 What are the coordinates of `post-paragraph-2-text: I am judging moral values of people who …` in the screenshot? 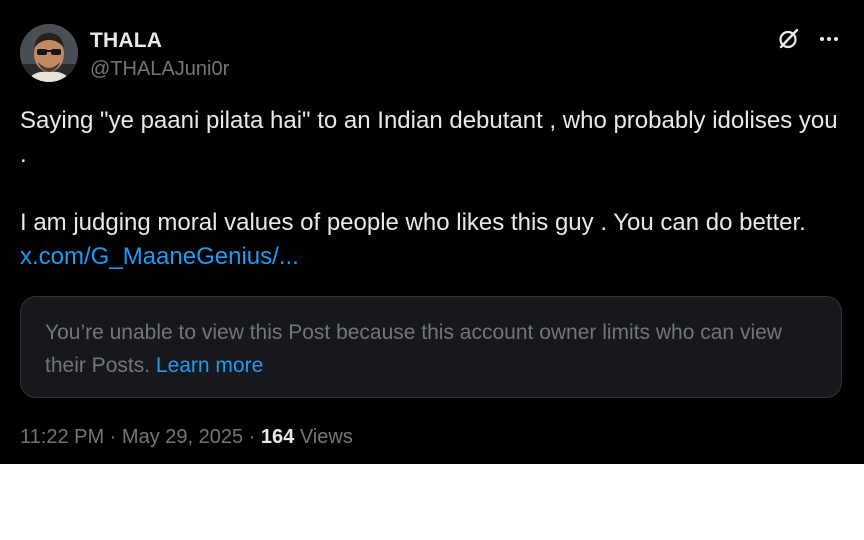 It's located at (413, 222).